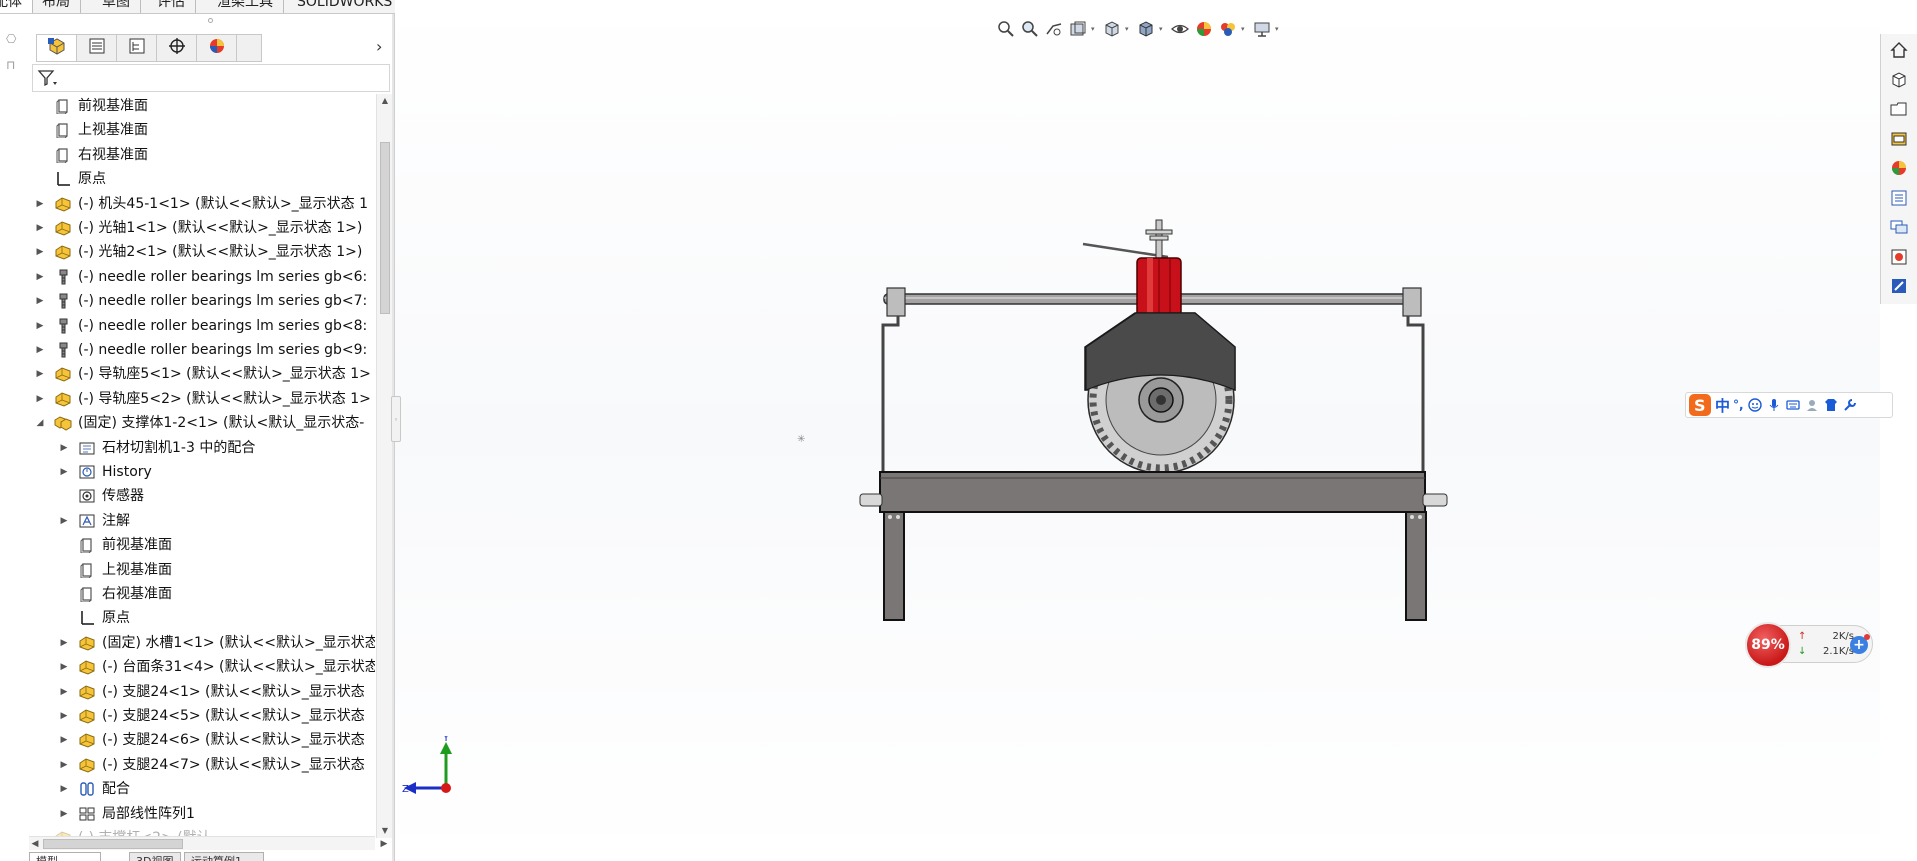 This screenshot has width=1917, height=861. What do you see at coordinates (208, 843) in the screenshot?
I see `tree-horizontal-scrollbar: ◀ ▶` at bounding box center [208, 843].